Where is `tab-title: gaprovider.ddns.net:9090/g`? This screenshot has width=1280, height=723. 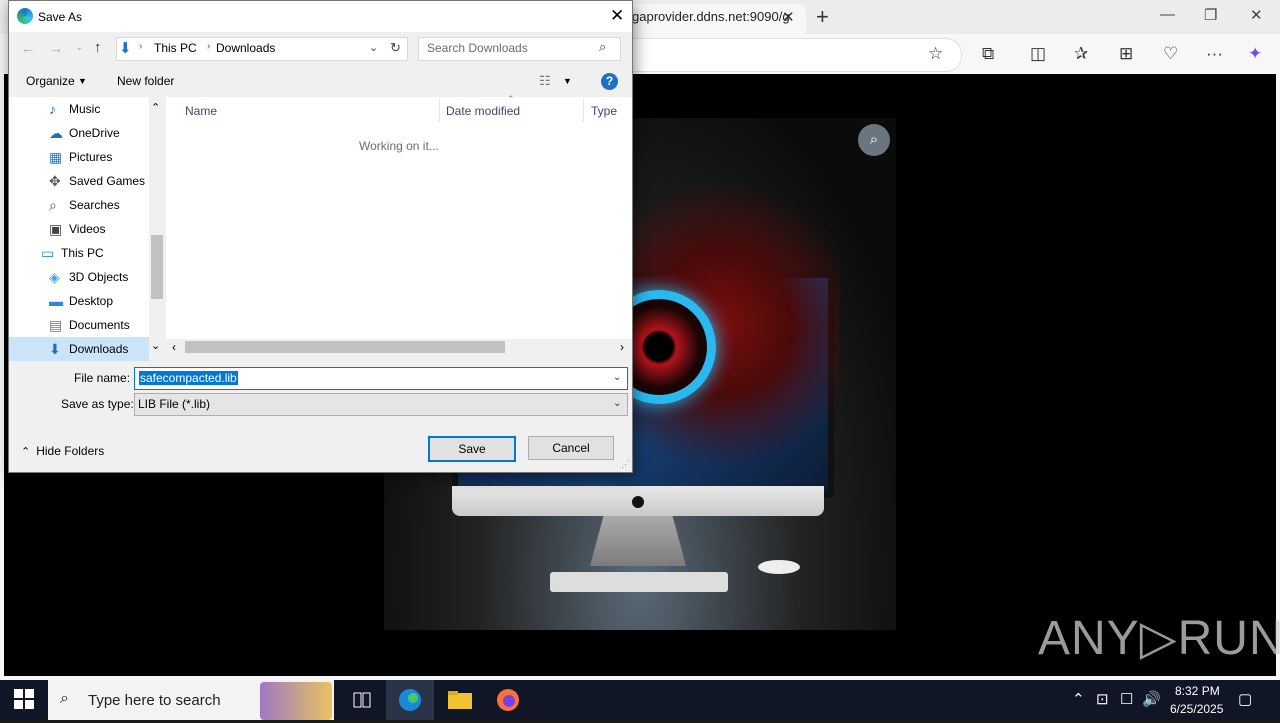 tab-title: gaprovider.ddns.net:9090/g is located at coordinates (711, 16).